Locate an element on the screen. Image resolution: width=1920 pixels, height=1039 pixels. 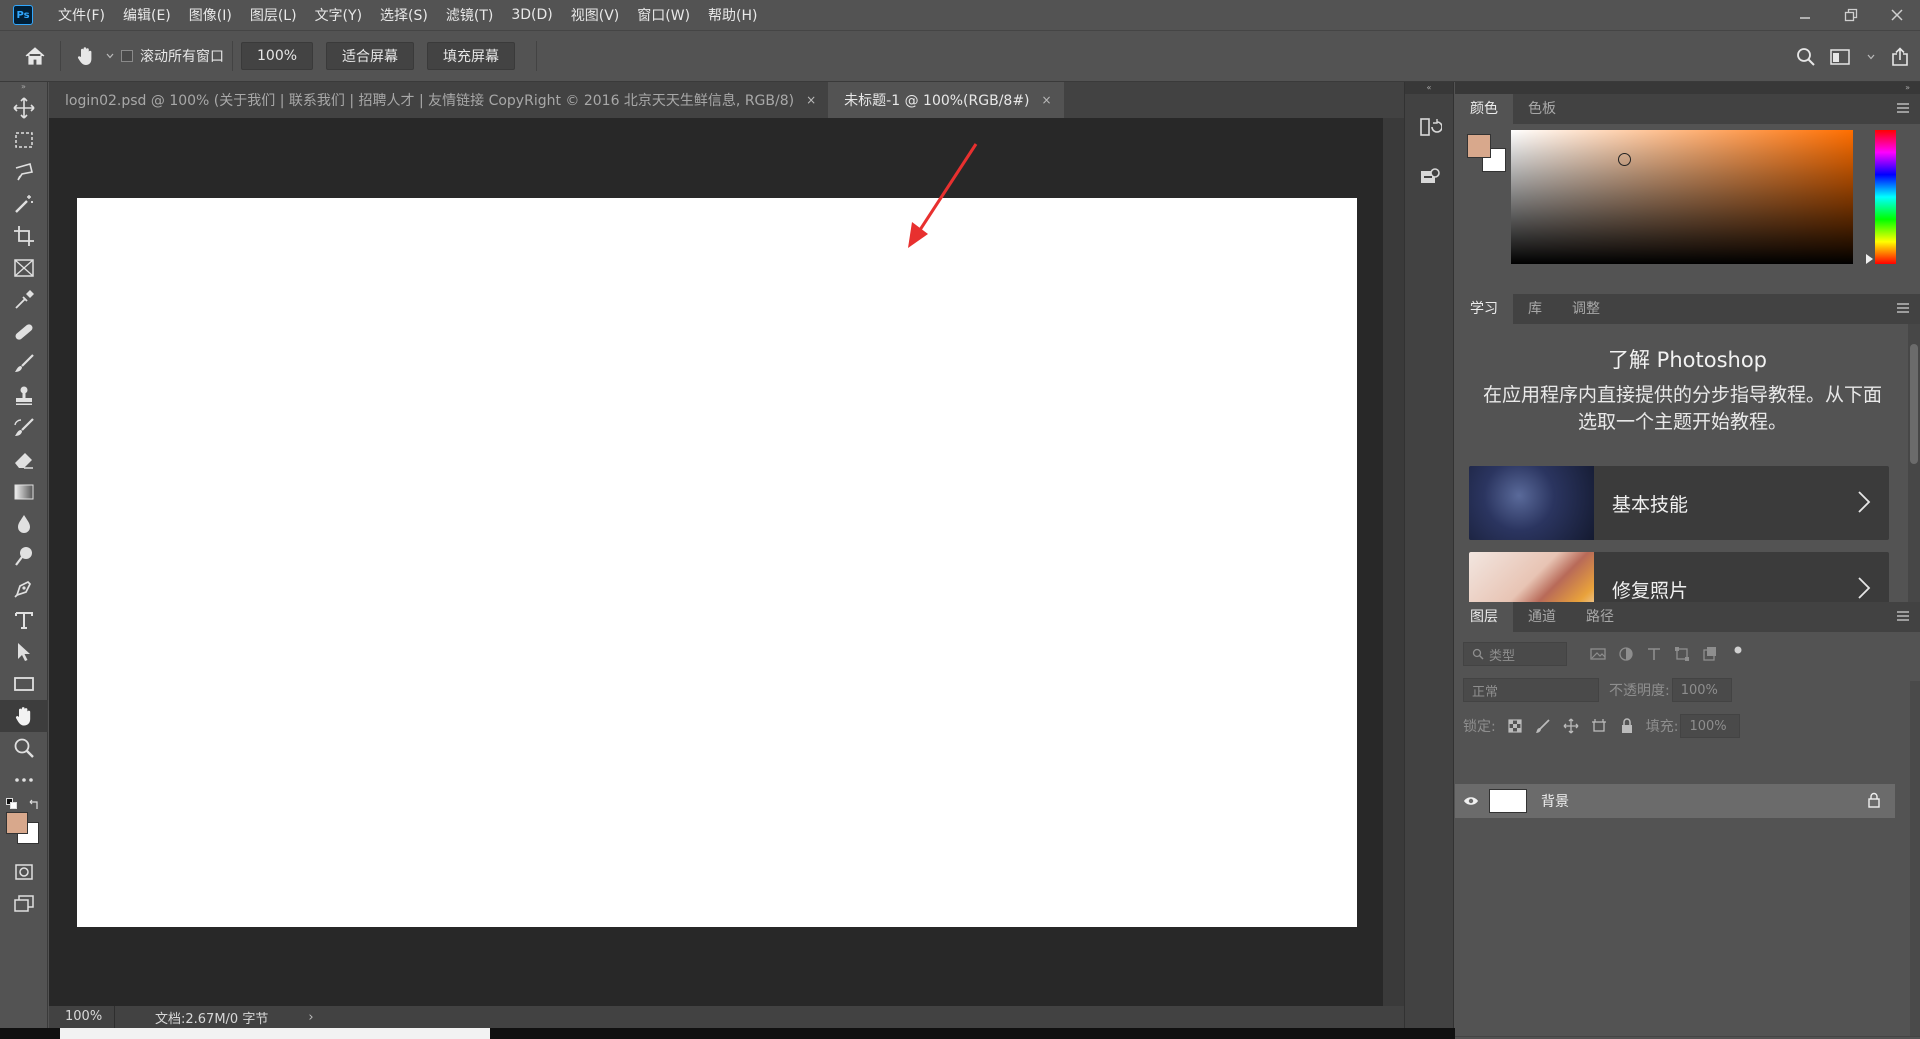
rectangle-tool is located at coordinates (24, 684).